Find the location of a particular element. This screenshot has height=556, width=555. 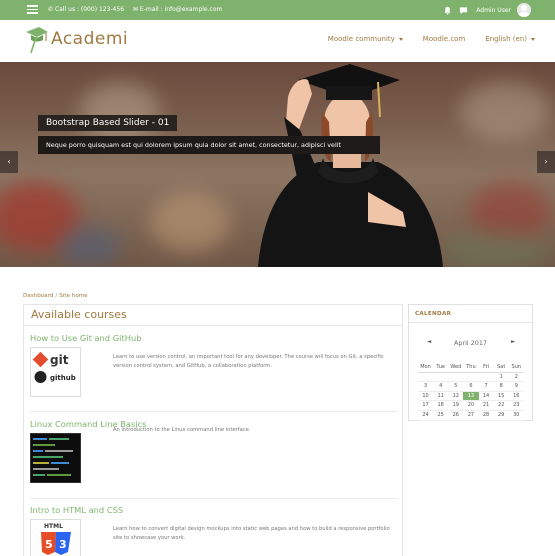

brand-name: Academi is located at coordinates (89, 39).